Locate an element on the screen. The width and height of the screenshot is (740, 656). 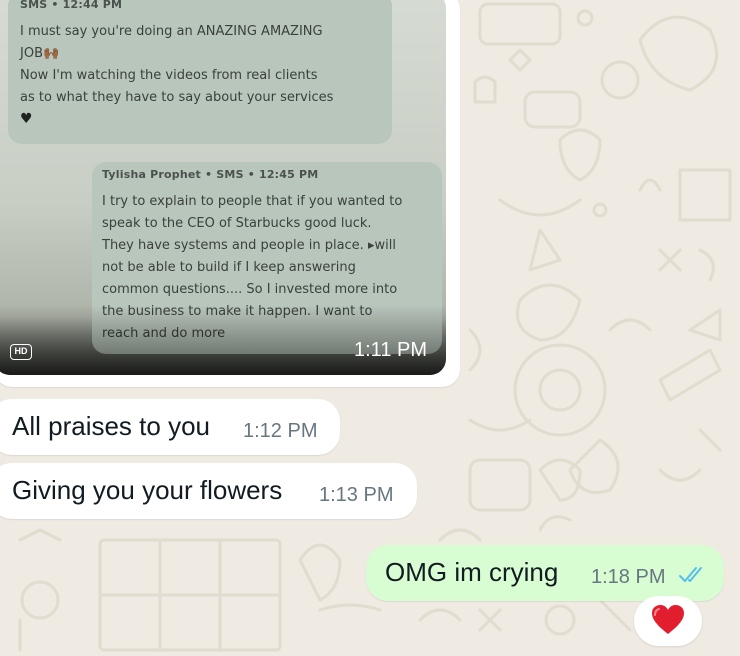
outgoing-message: OMG im crying 1:18 PM is located at coordinates (545, 573).